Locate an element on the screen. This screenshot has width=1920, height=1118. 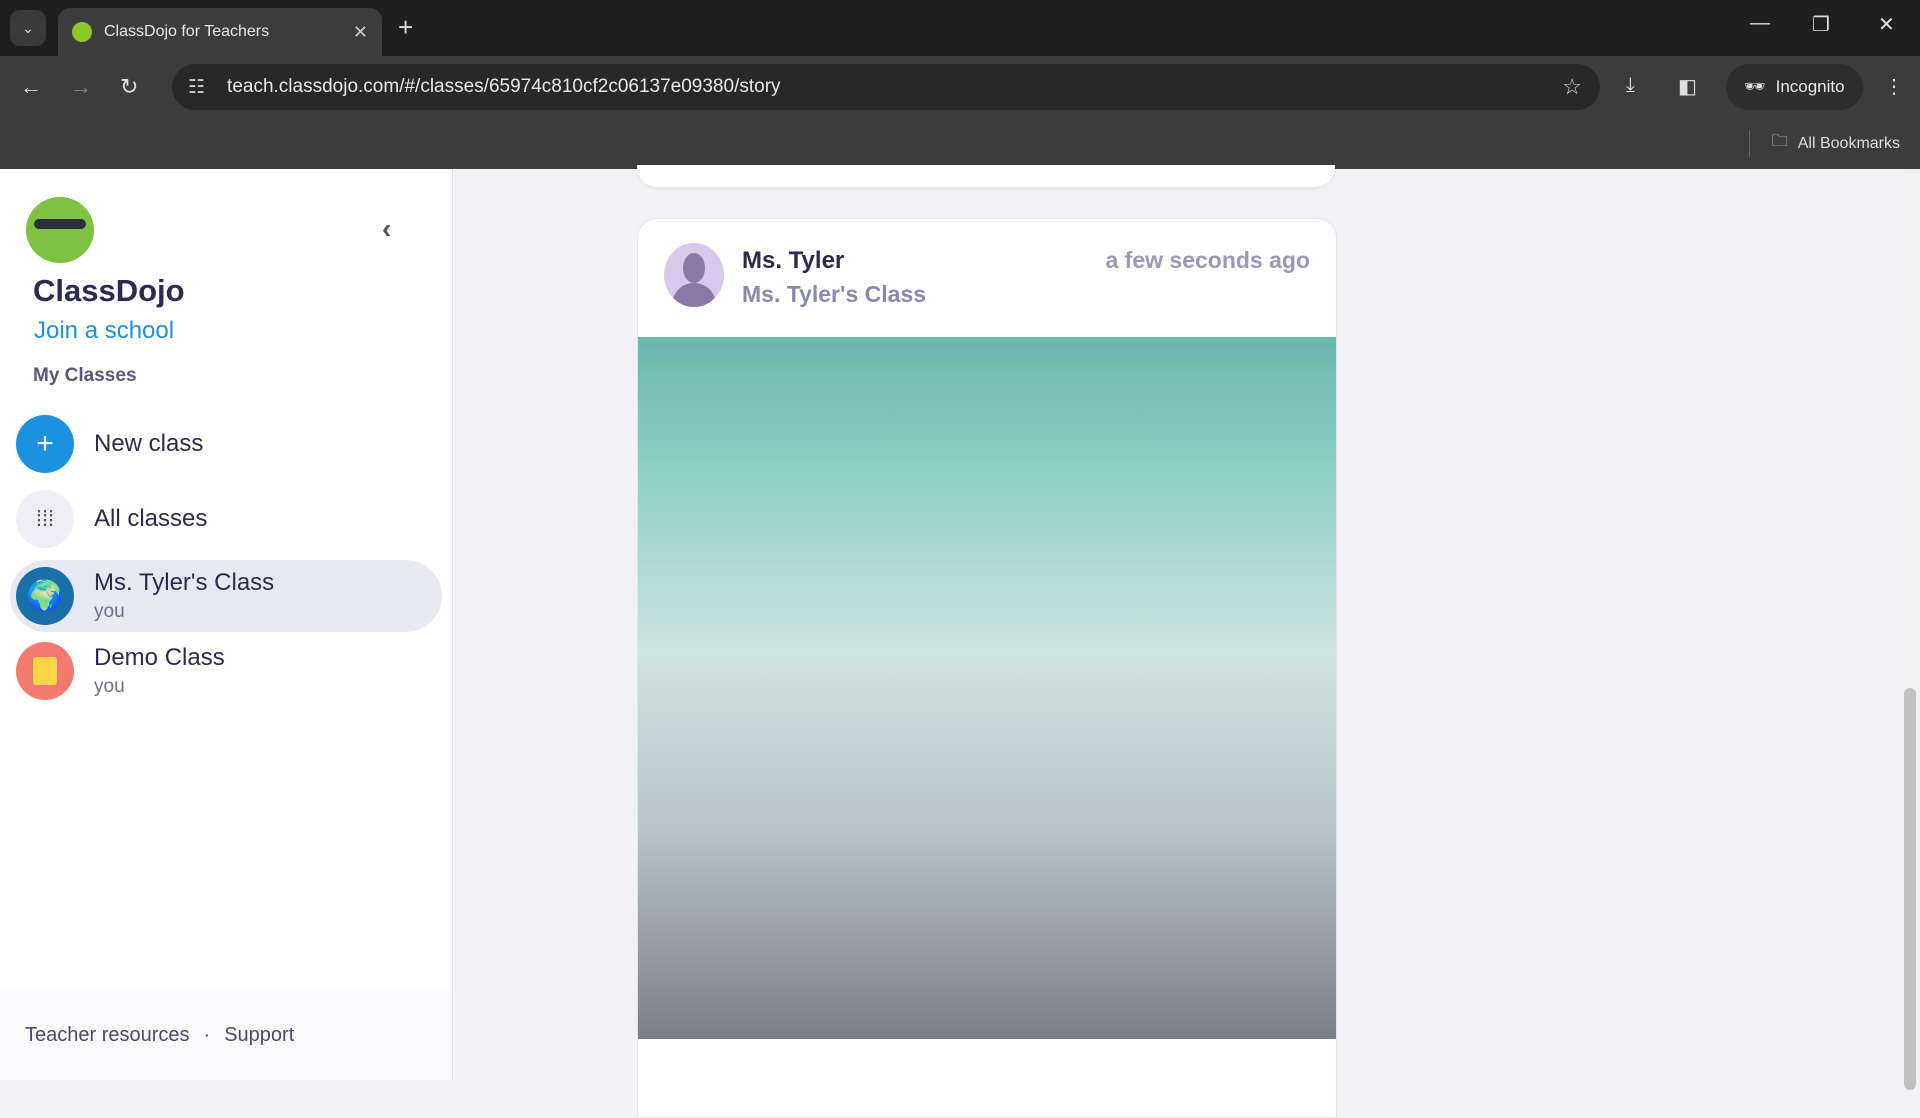
tab-search-button: ⌄ is located at coordinates (28, 28).